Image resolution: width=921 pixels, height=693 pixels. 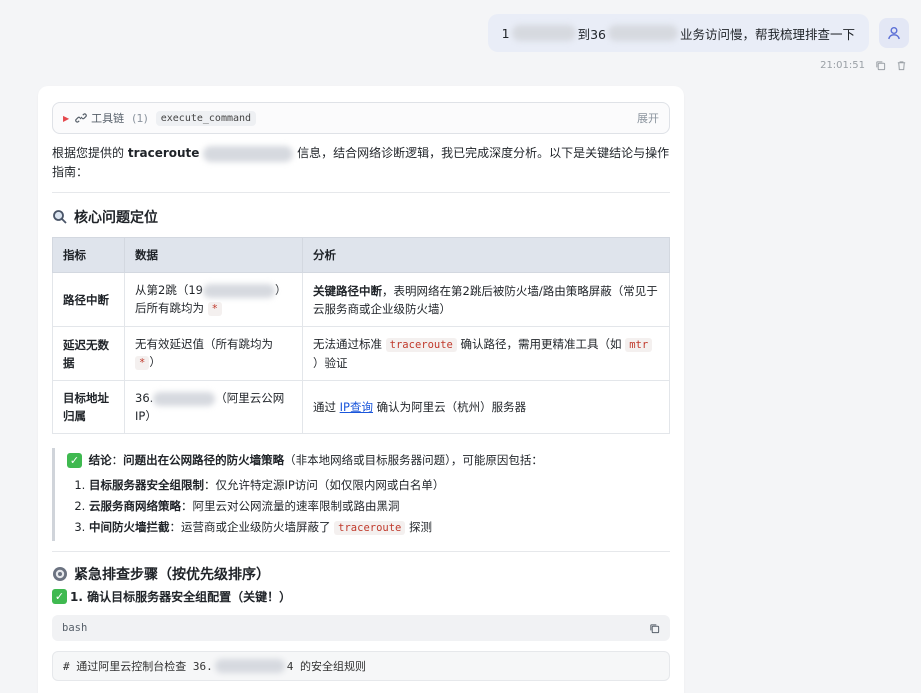 I want to click on colon: ：, so click(x=117, y=460).